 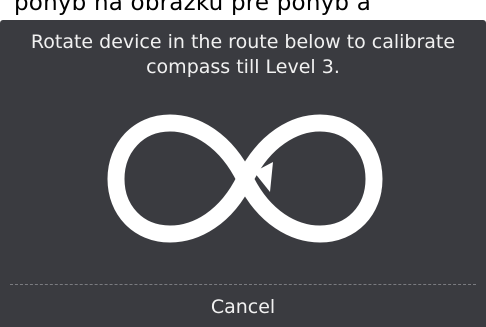 What do you see at coordinates (243, 284) in the screenshot?
I see `button-divider` at bounding box center [243, 284].